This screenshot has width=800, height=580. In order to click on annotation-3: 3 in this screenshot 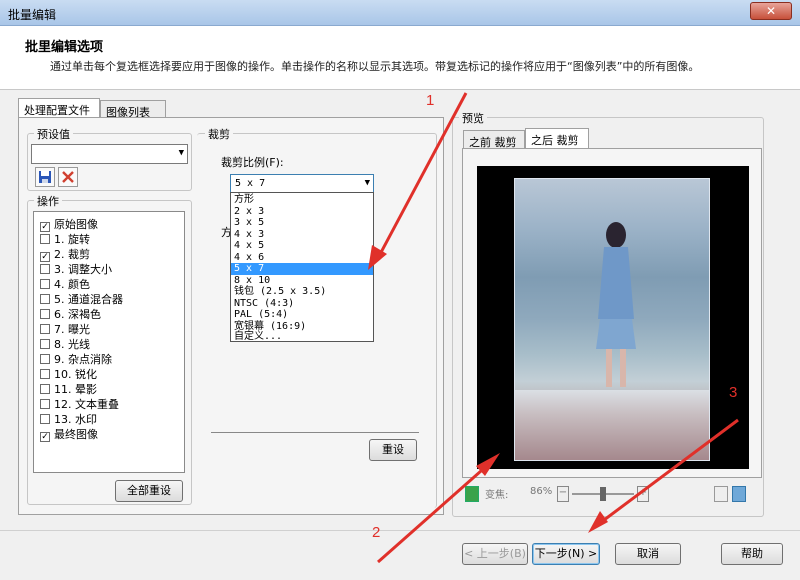, I will do `click(733, 392)`.